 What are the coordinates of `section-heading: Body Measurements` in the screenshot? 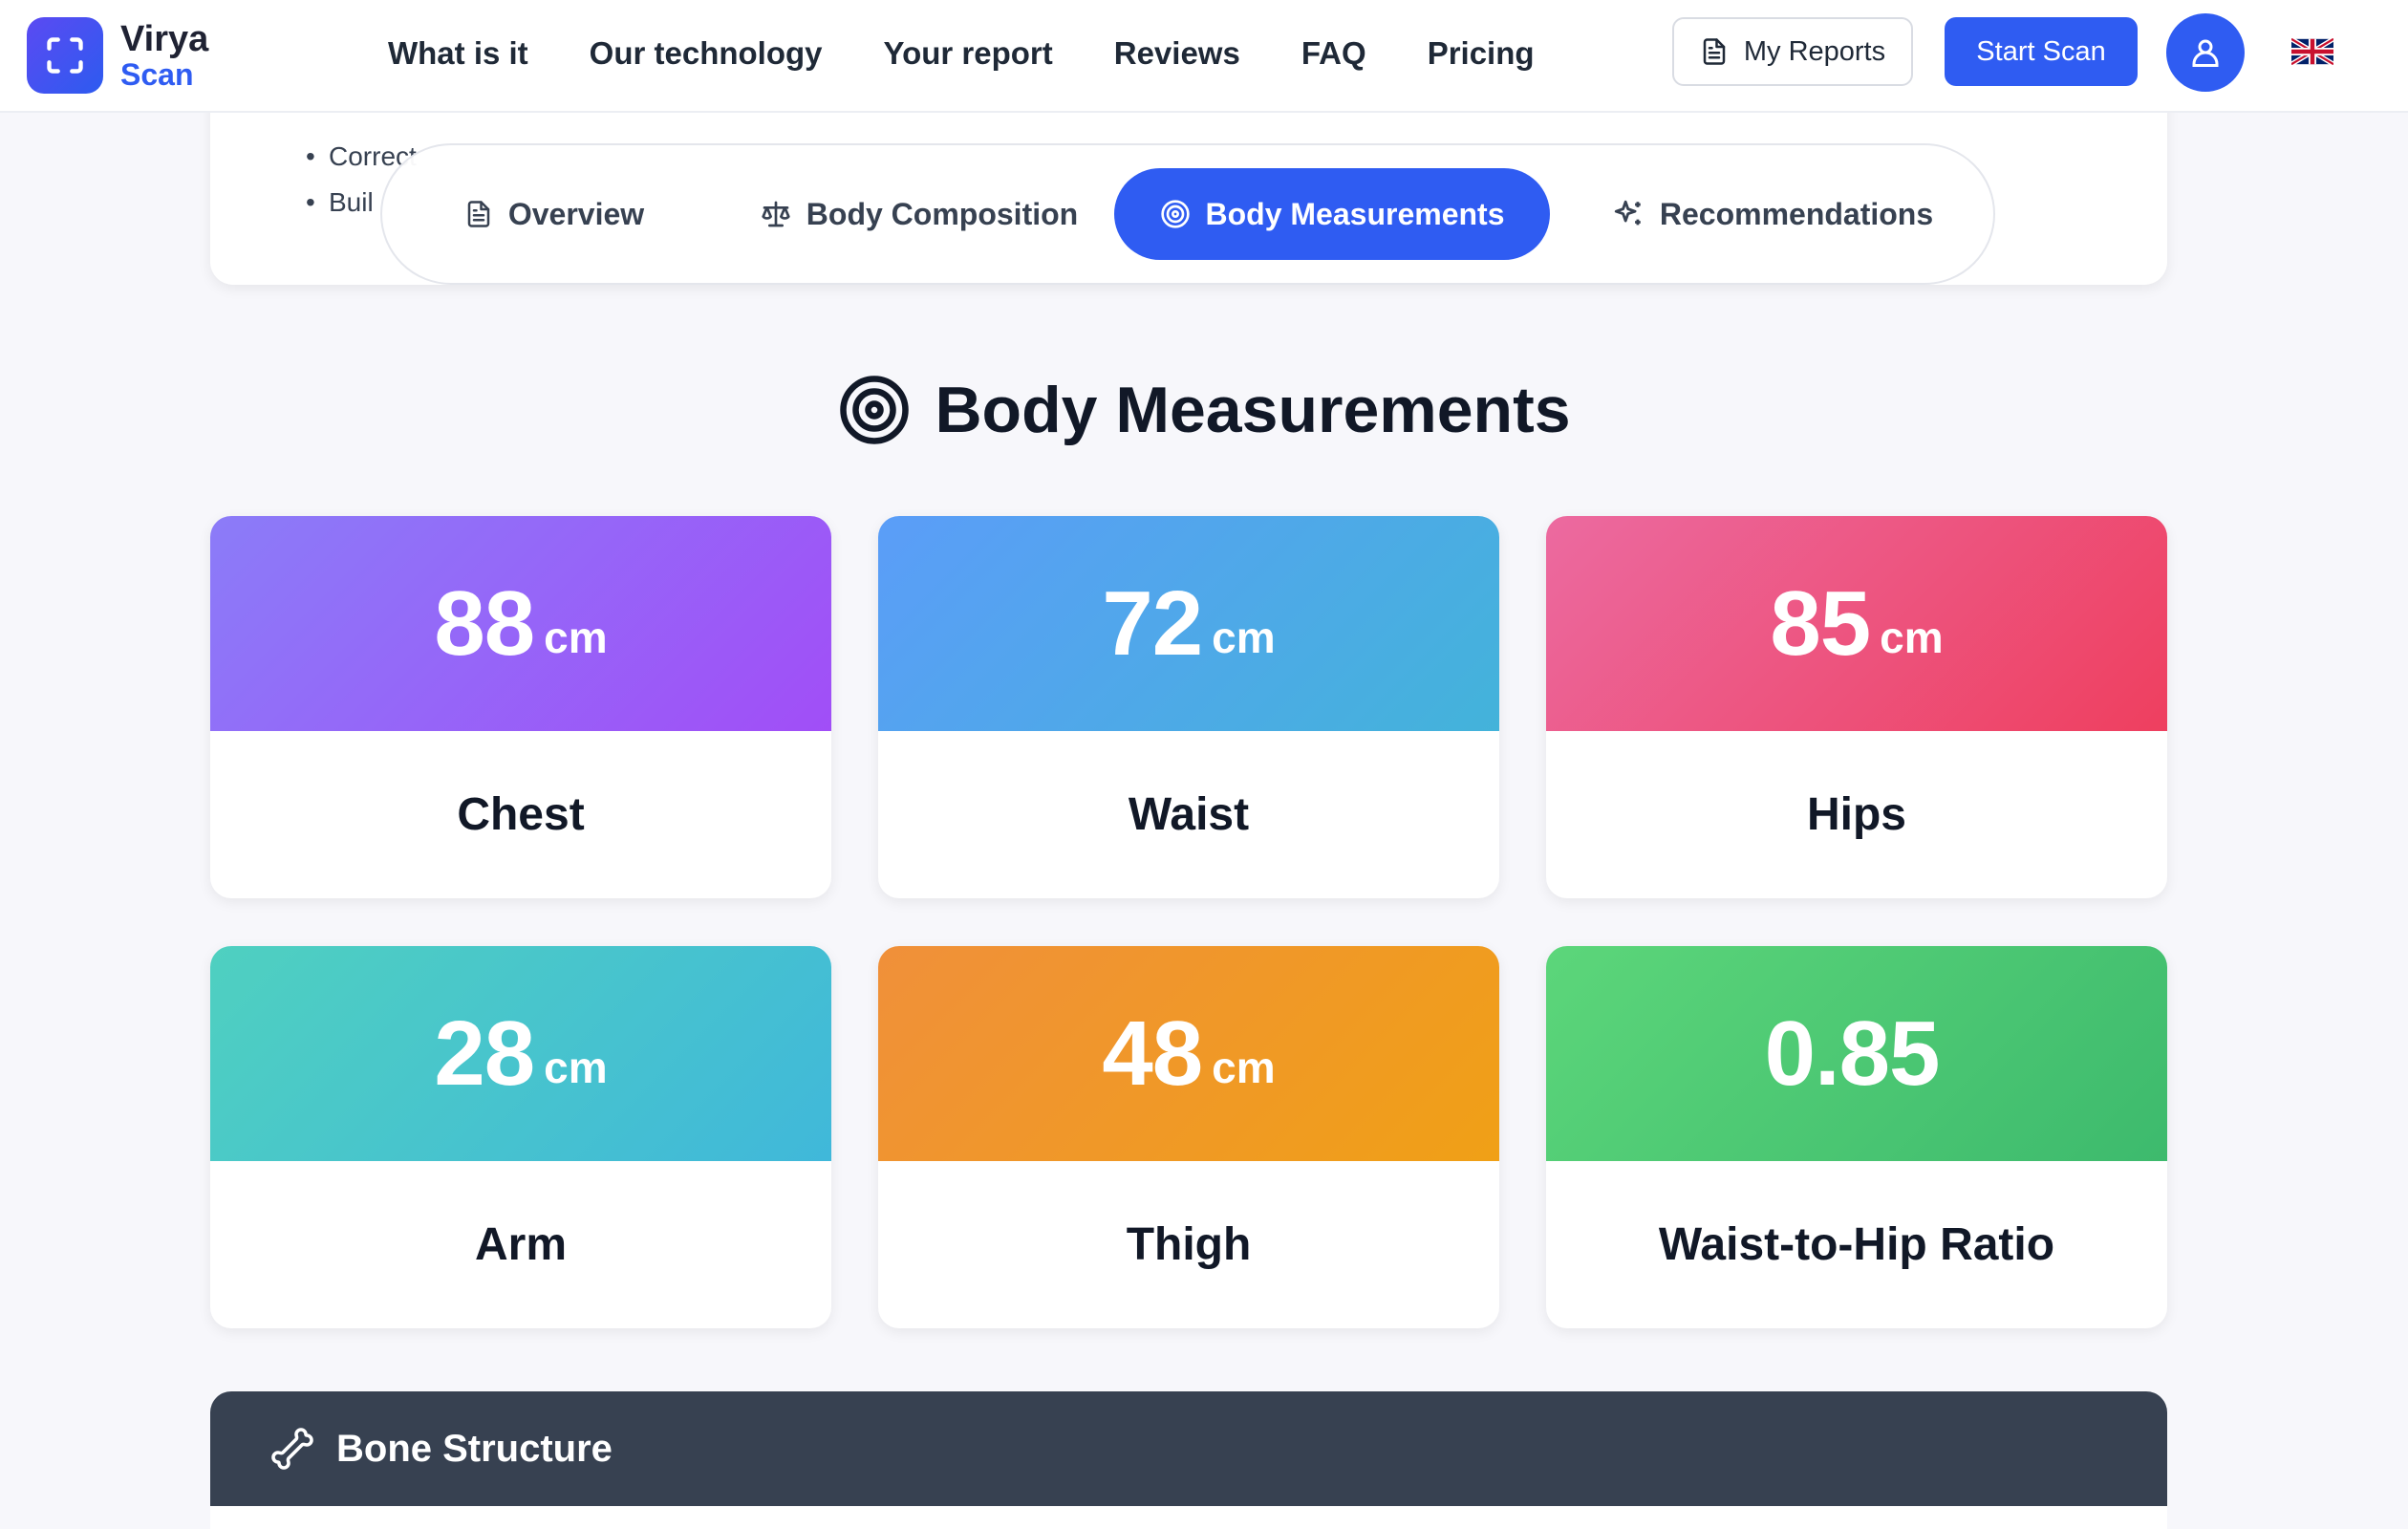 It's located at (1204, 410).